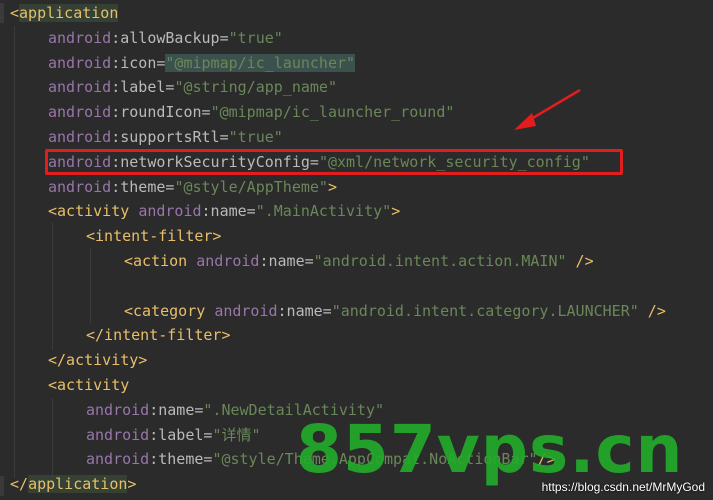  Describe the element at coordinates (169, 310) in the screenshot. I see `code-token: <category` at that location.